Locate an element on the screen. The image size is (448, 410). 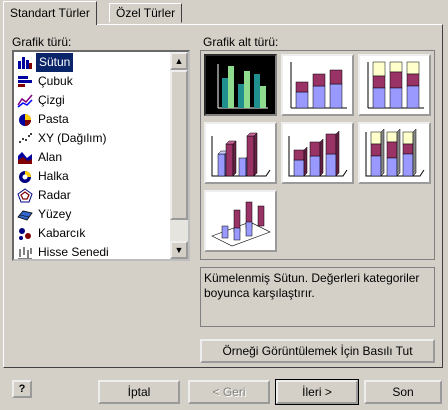
subtype-clustered-column is located at coordinates (240, 85).